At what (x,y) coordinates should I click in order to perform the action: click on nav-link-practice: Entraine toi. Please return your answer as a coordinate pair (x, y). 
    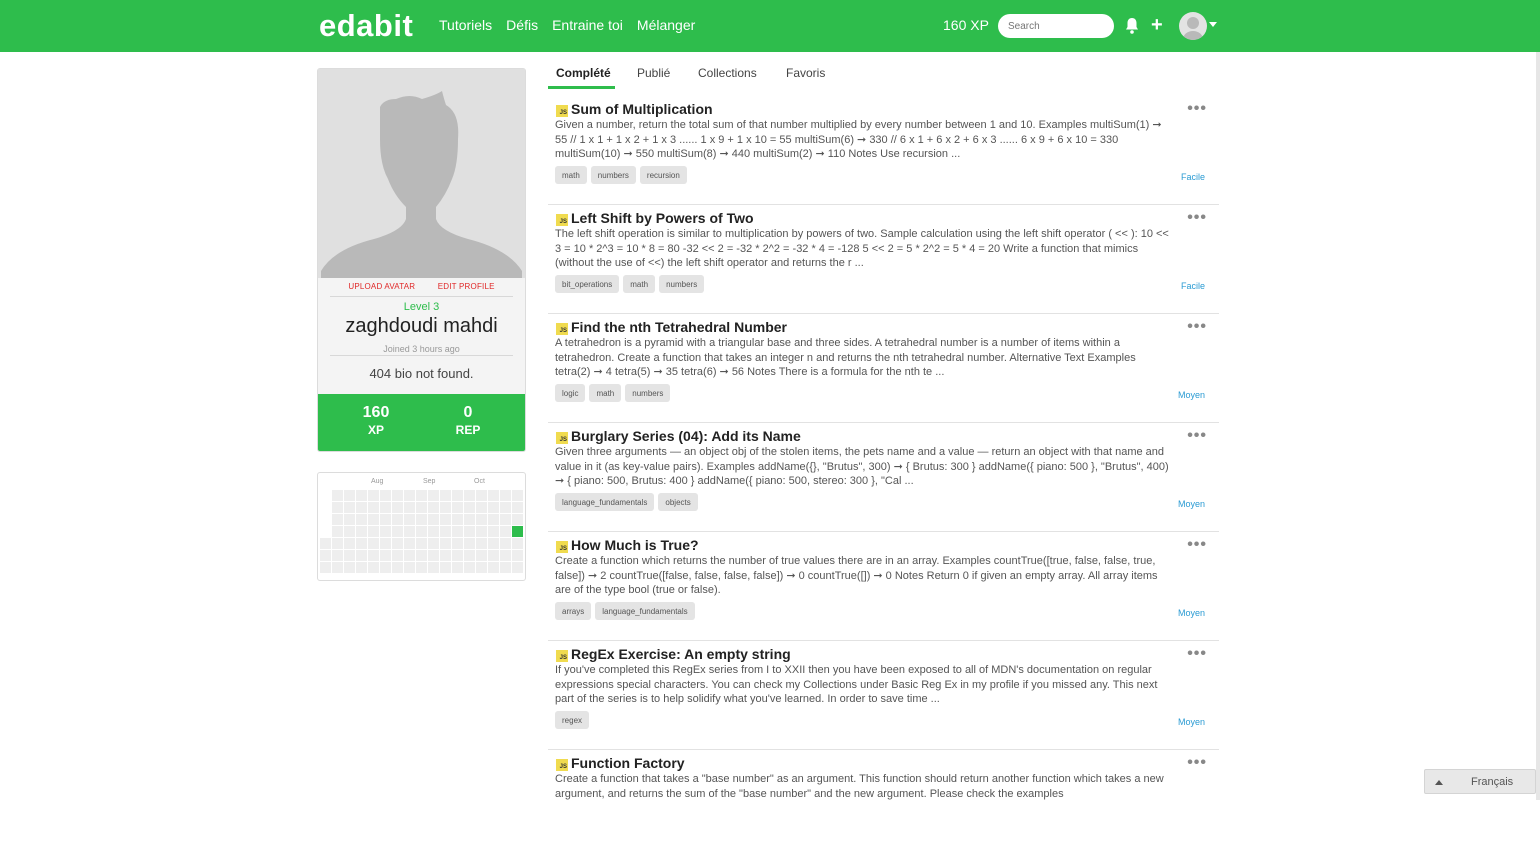
    Looking at the image, I should click on (587, 25).